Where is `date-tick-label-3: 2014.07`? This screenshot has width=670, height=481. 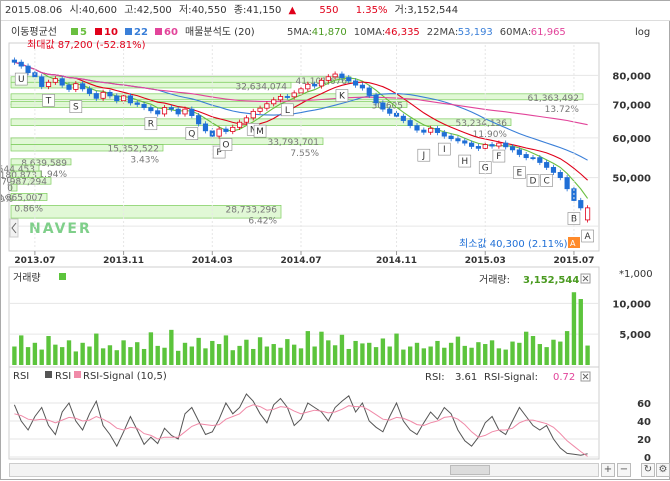 date-tick-label-3: 2014.07 is located at coordinates (301, 261).